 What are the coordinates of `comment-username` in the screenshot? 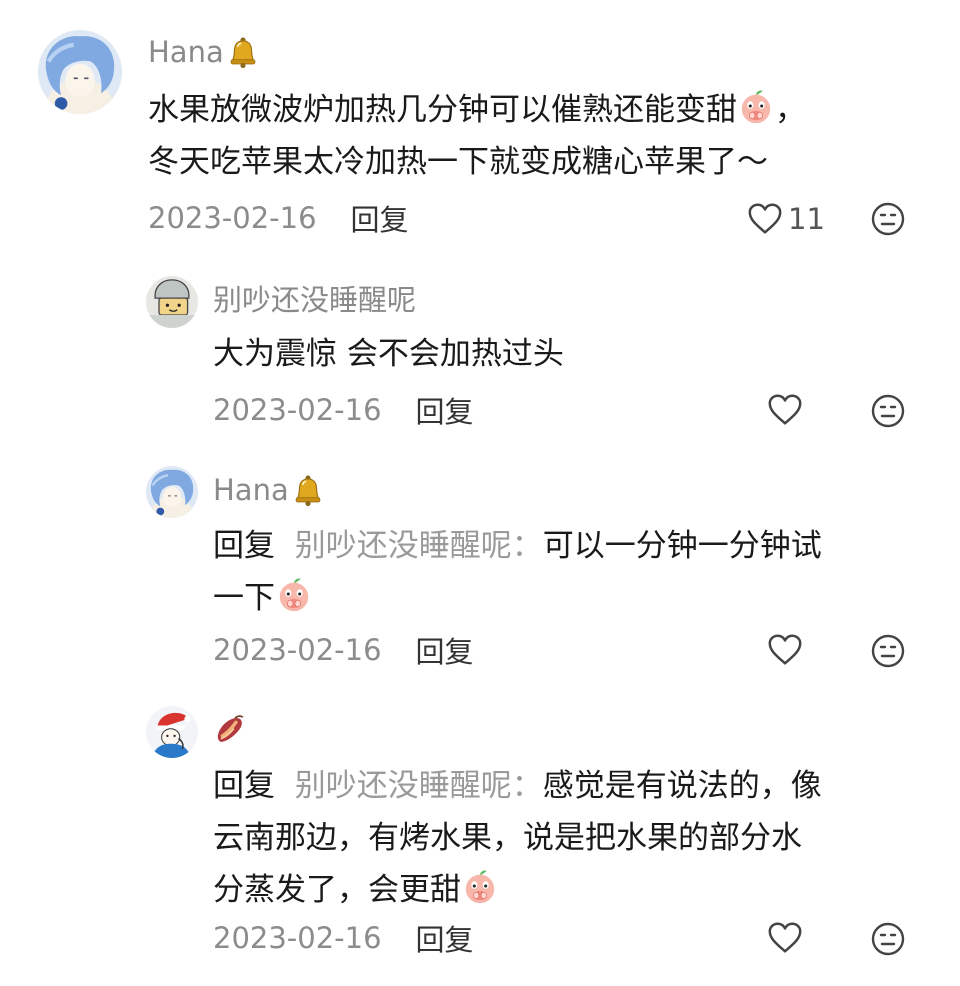 It's located at (230, 730).